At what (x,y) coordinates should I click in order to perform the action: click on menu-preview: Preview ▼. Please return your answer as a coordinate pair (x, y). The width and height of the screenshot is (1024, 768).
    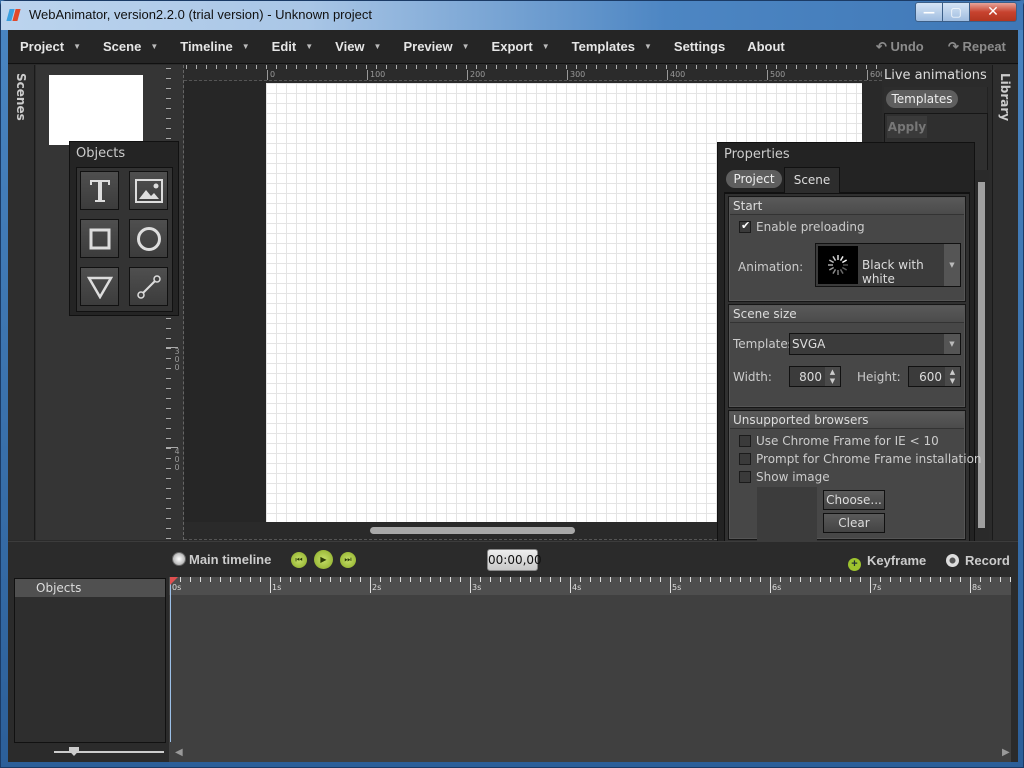
    Looking at the image, I should click on (435, 46).